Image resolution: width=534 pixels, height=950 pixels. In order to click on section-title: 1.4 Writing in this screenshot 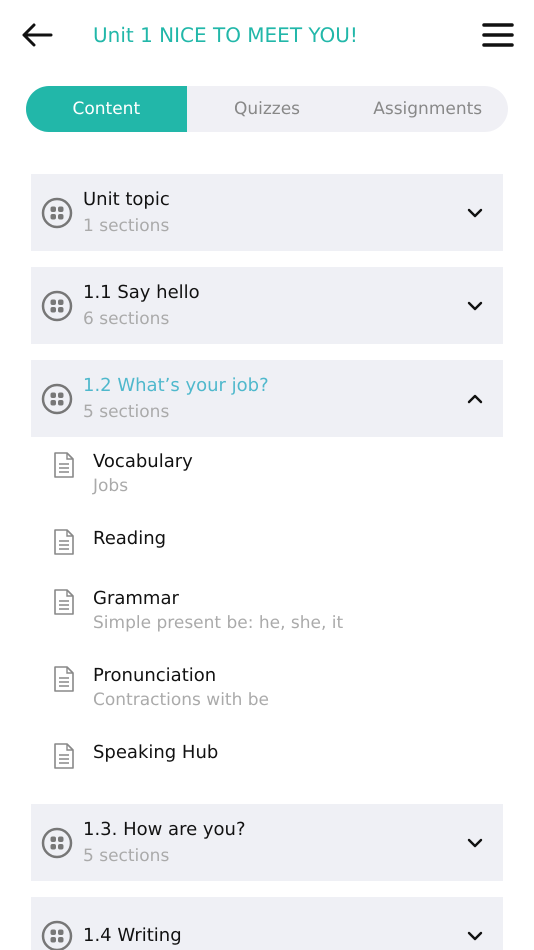, I will do `click(133, 935)`.